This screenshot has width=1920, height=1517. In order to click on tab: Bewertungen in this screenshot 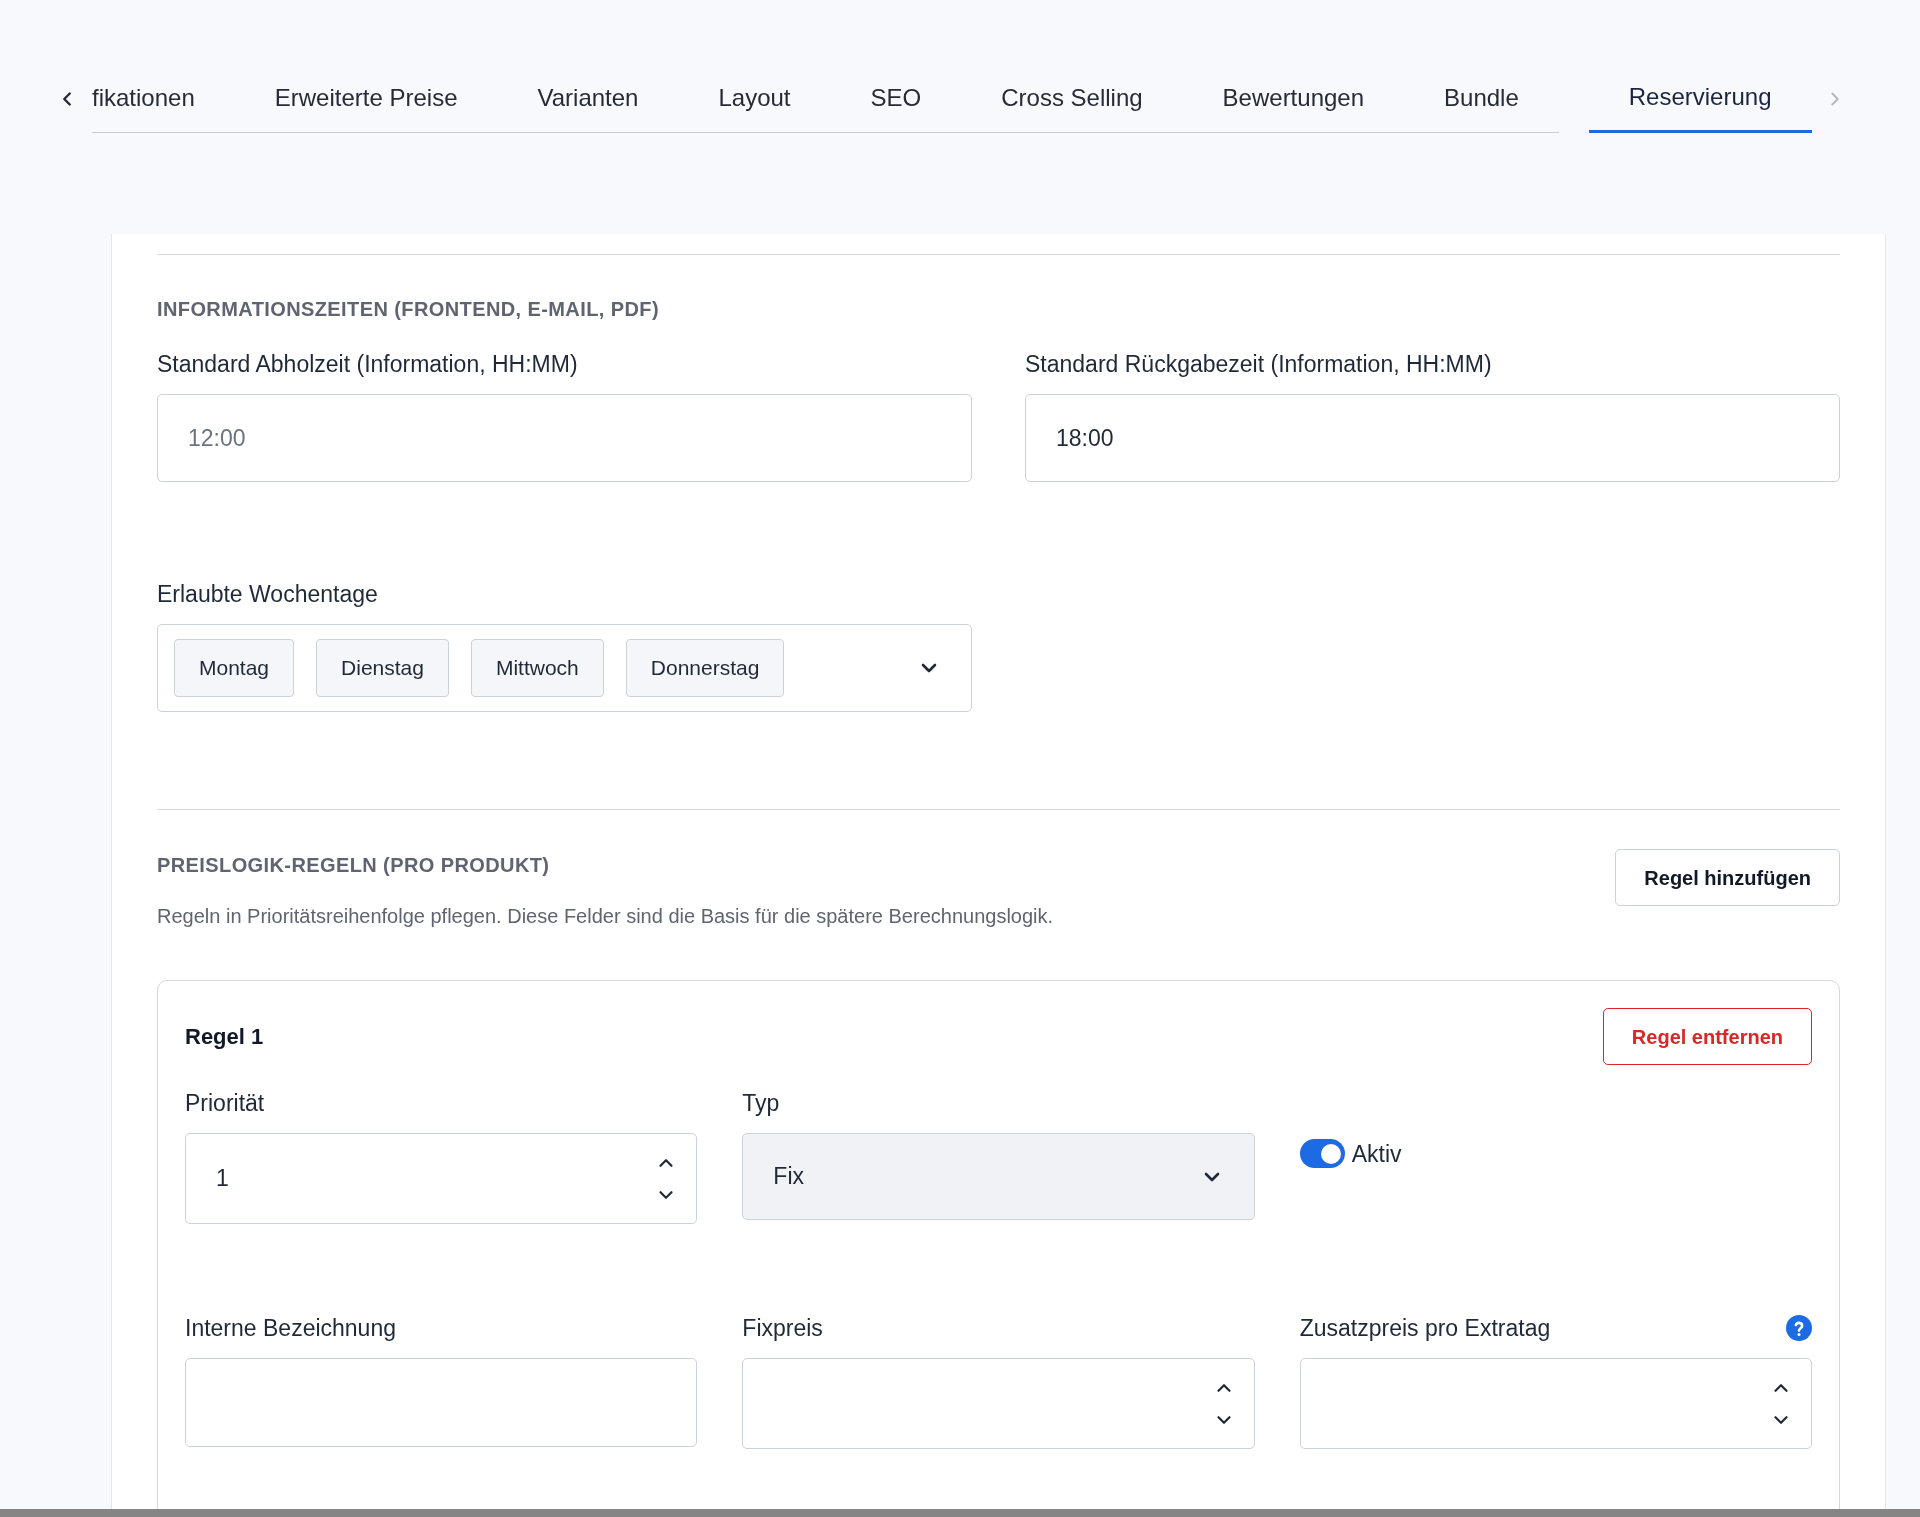, I will do `click(1293, 98)`.